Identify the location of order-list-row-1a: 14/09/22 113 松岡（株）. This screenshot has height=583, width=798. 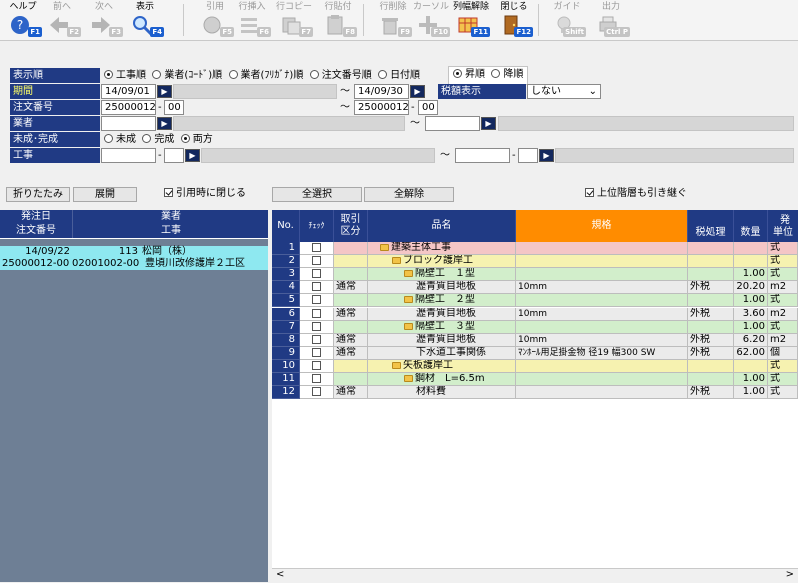
(134, 252).